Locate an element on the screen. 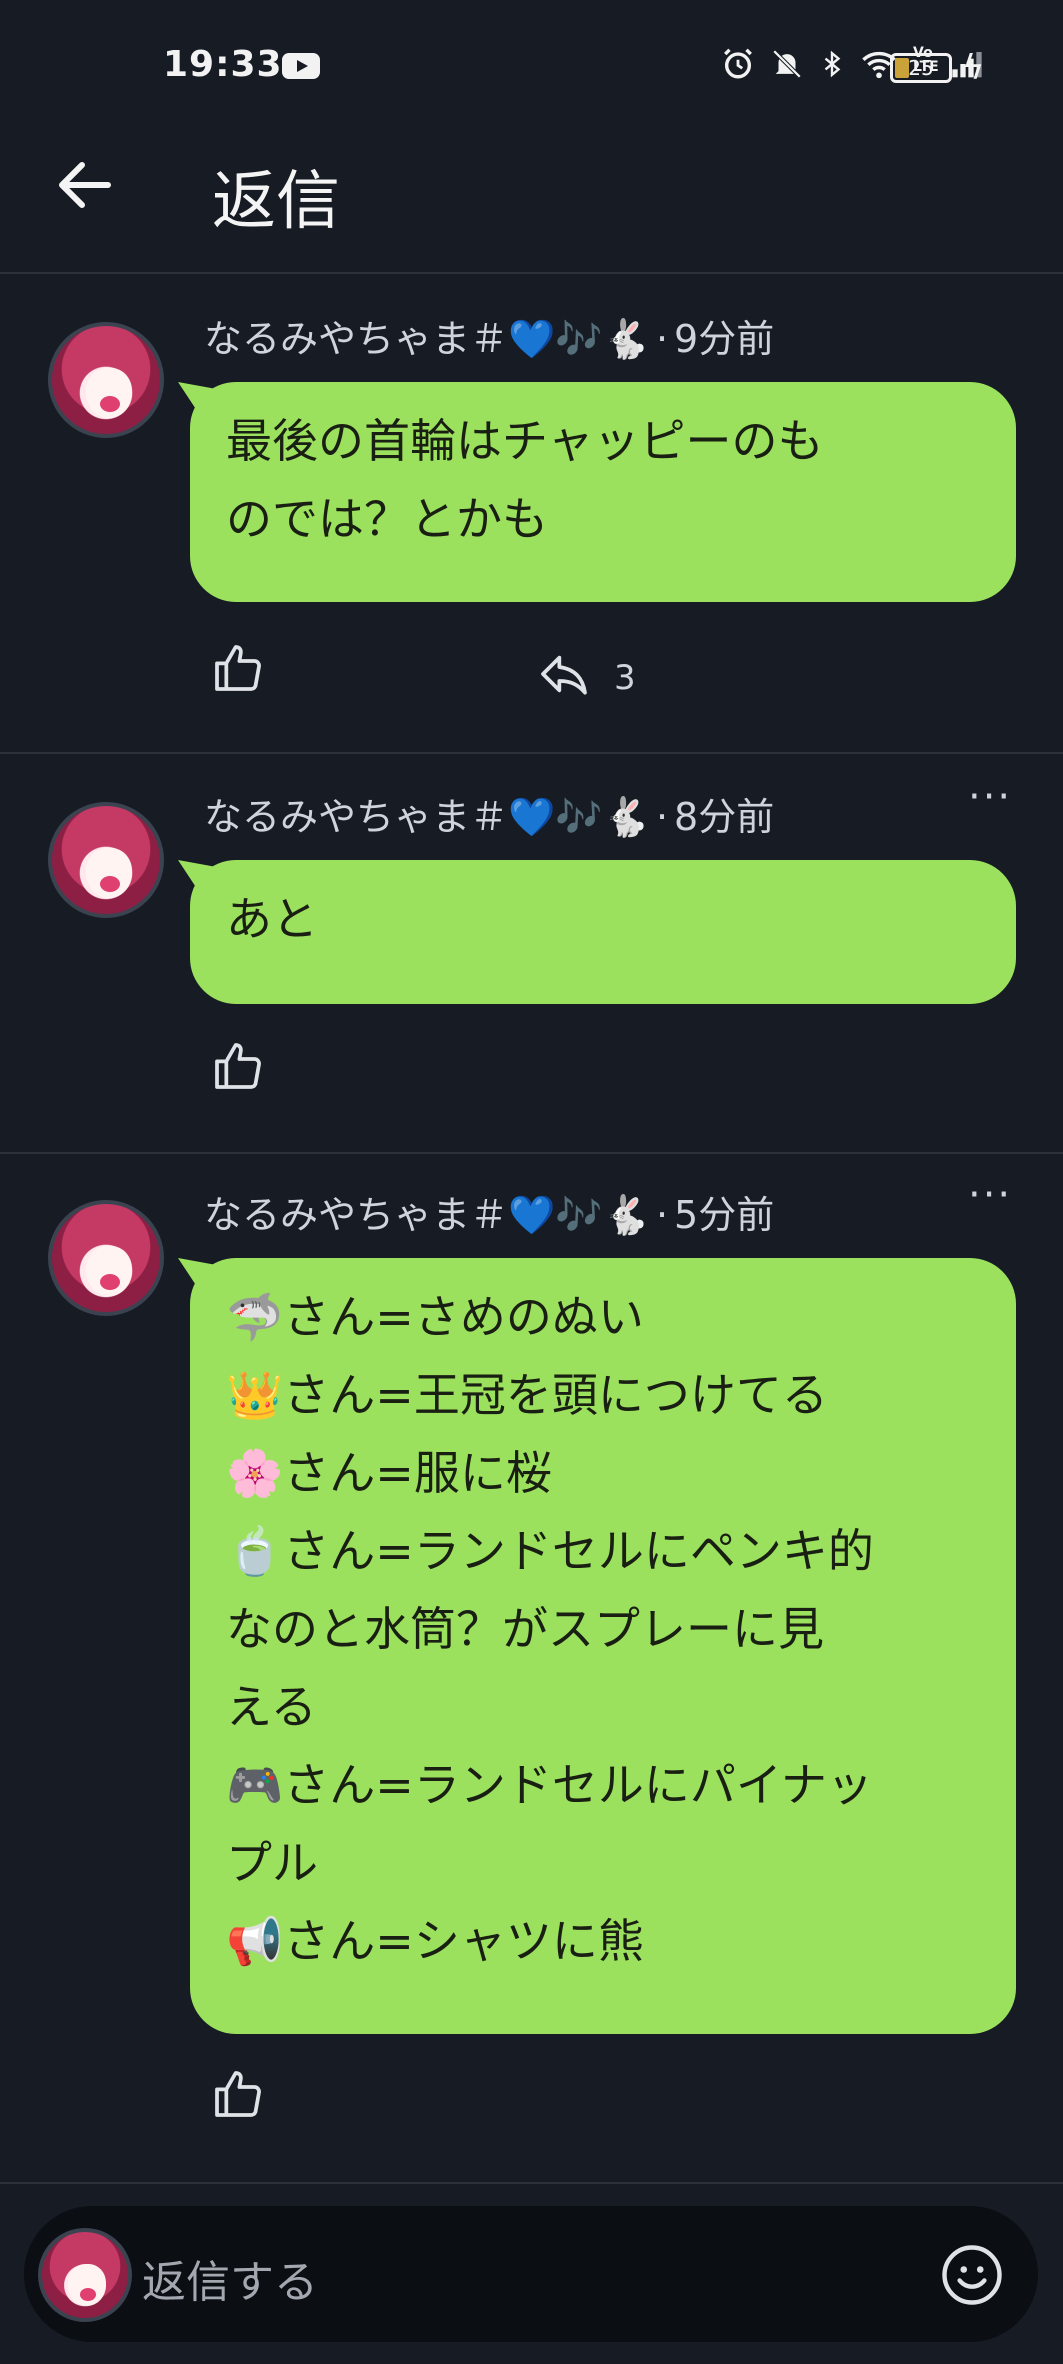 The height and width of the screenshot is (2364, 1063). reply-meta: なるみやちゃま＃💙🎶🐇 · 5分前 is located at coordinates (489, 1215).